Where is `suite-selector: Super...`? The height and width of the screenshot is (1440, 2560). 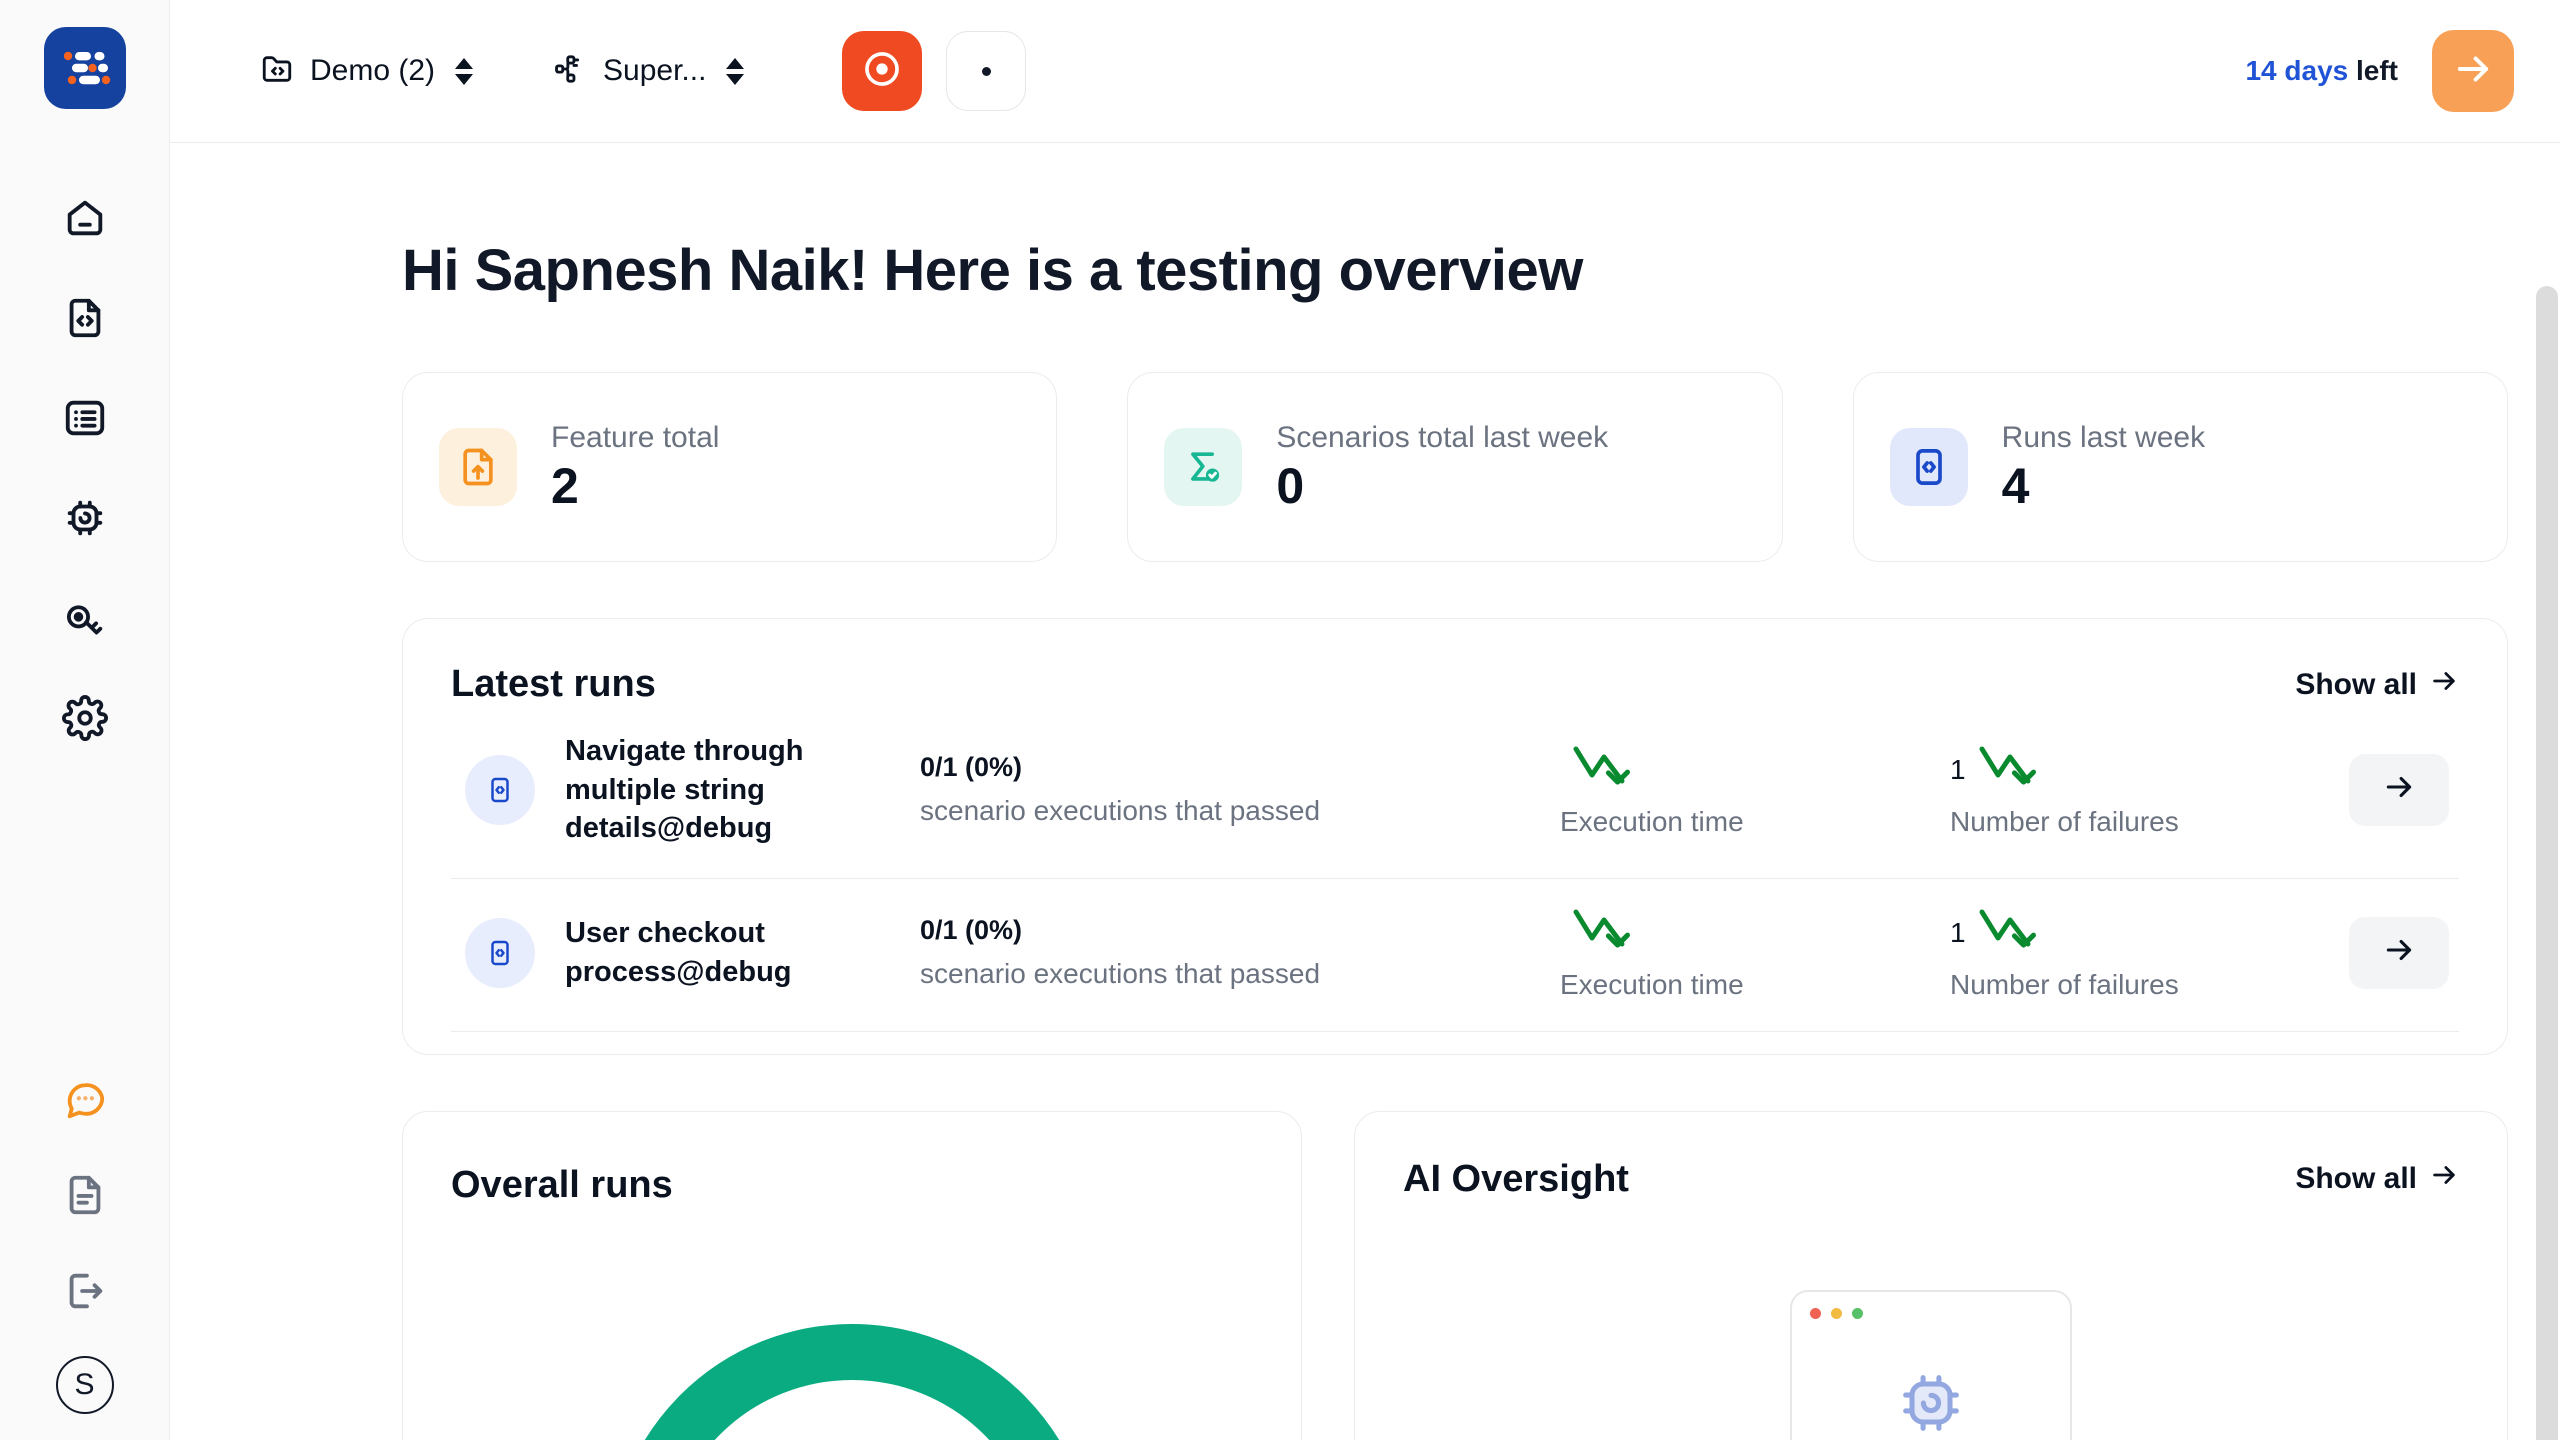
suite-selector: Super... is located at coordinates (648, 71).